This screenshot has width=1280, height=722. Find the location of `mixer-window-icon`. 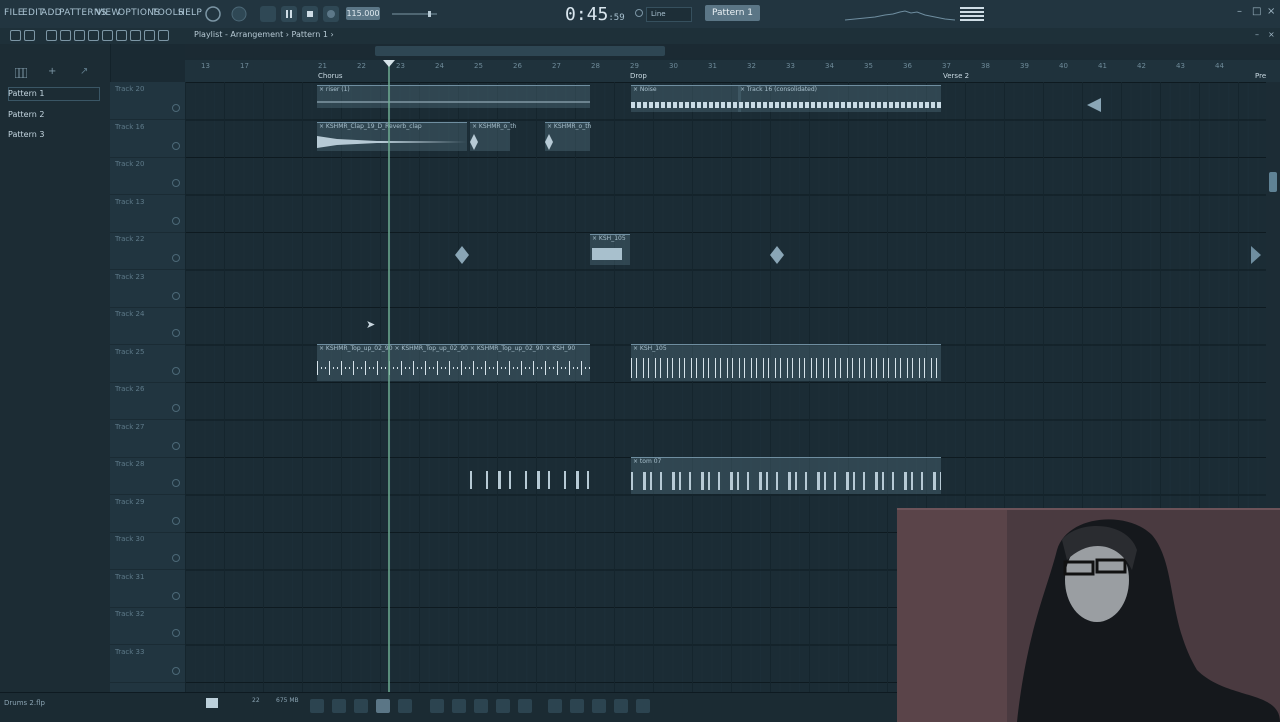

mixer-window-icon is located at coordinates (503, 706).